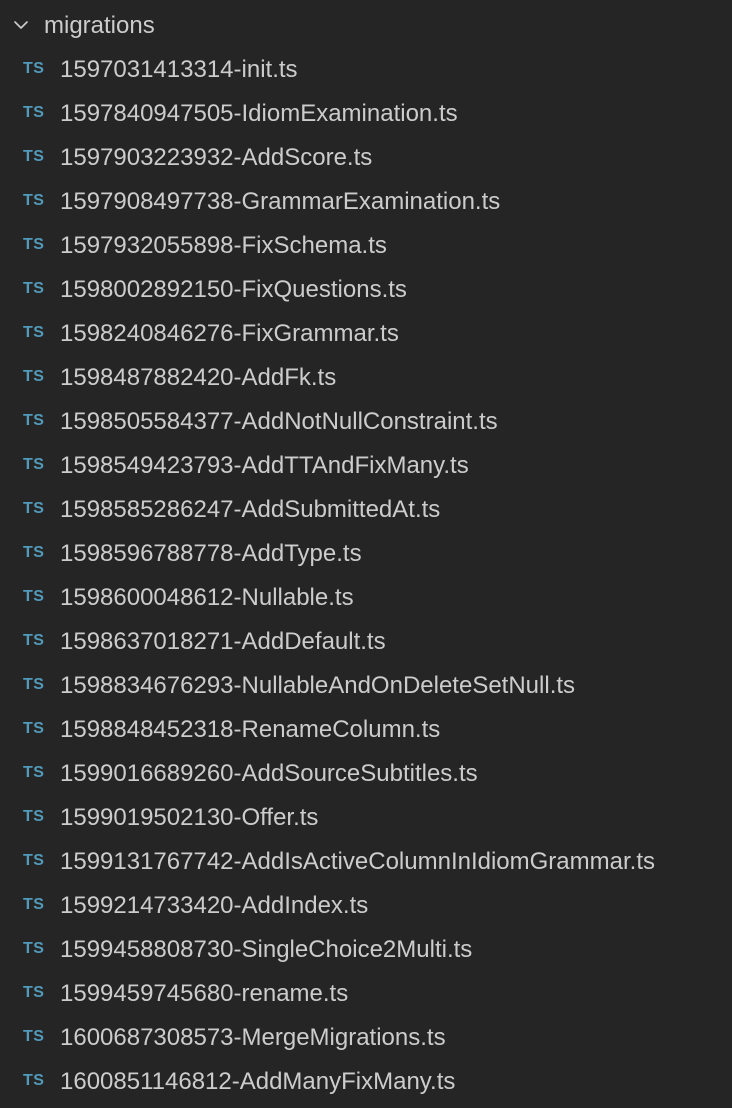 Image resolution: width=732 pixels, height=1108 pixels. Describe the element at coordinates (280, 201) in the screenshot. I see `file-name: 1597908497738-GrammarExamination.ts` at that location.